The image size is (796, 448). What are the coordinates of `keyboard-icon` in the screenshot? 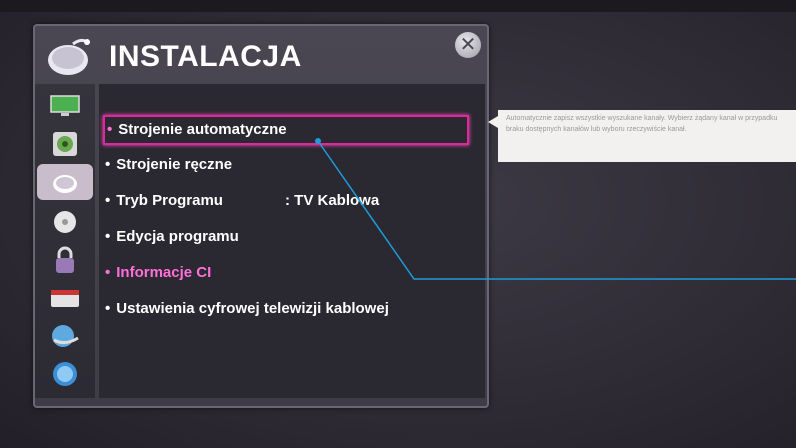 It's located at (65, 298).